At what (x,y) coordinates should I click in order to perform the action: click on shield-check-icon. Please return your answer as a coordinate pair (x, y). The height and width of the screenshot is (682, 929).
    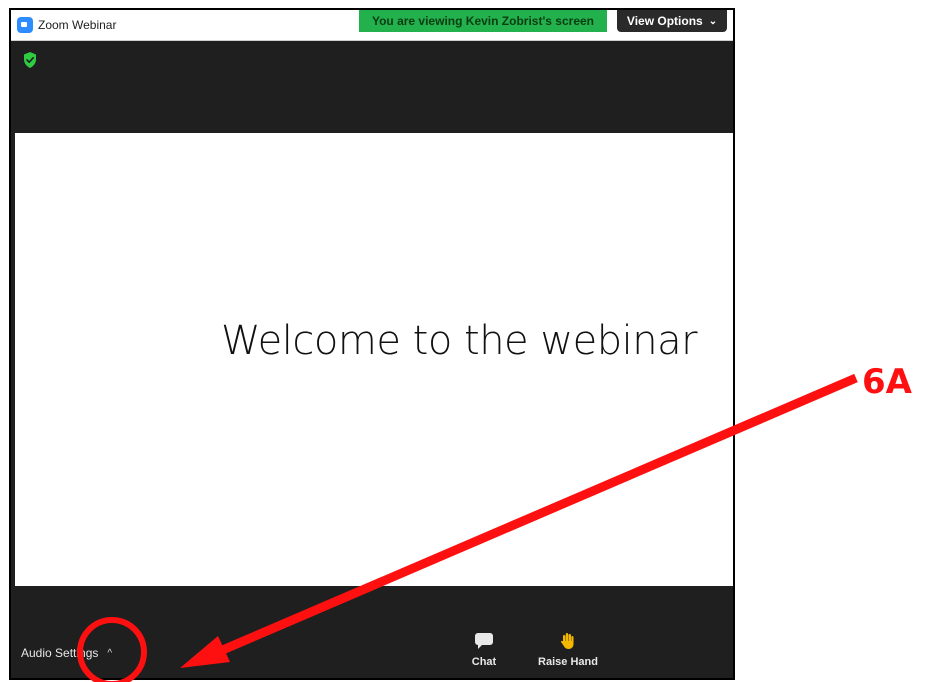
    Looking at the image, I should click on (30, 60).